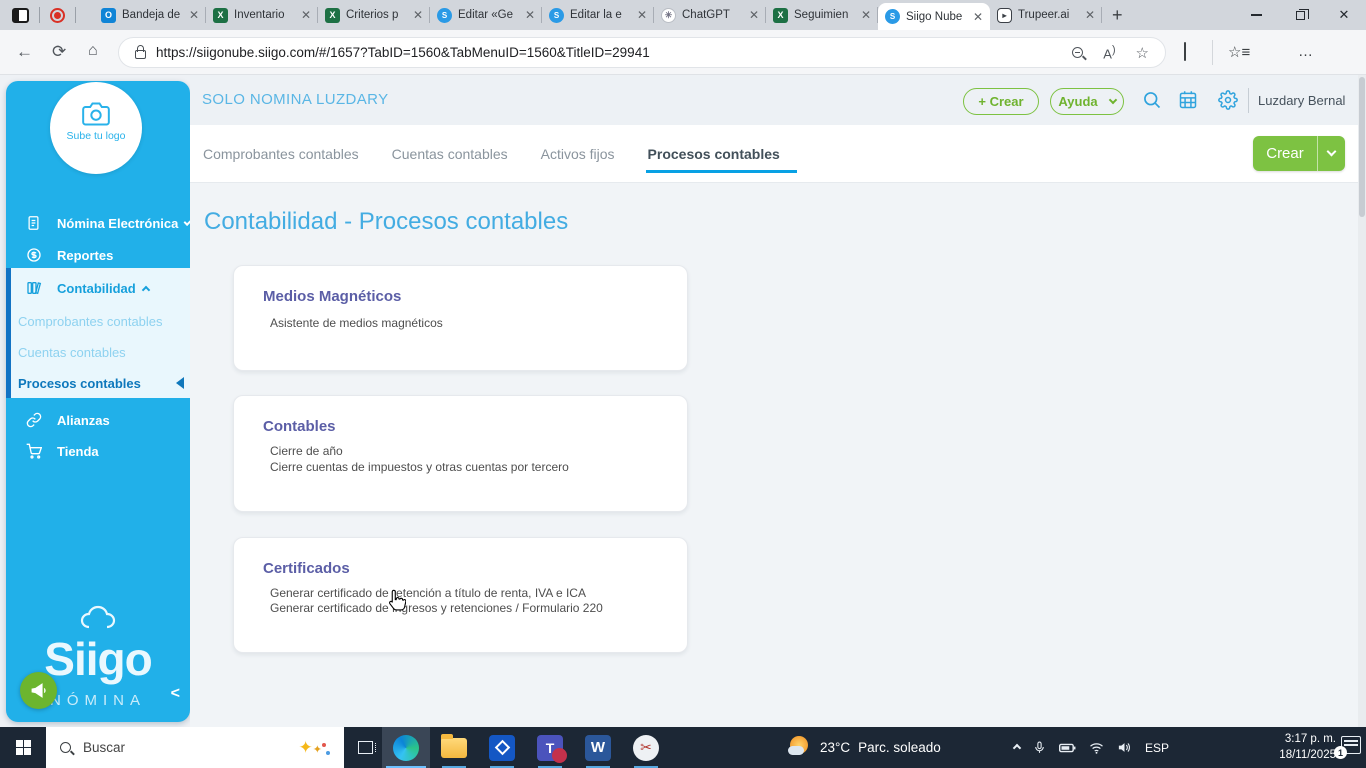 The height and width of the screenshot is (768, 1366). Describe the element at coordinates (1239, 52) in the screenshot. I see `collections-icon: ☆≡` at that location.